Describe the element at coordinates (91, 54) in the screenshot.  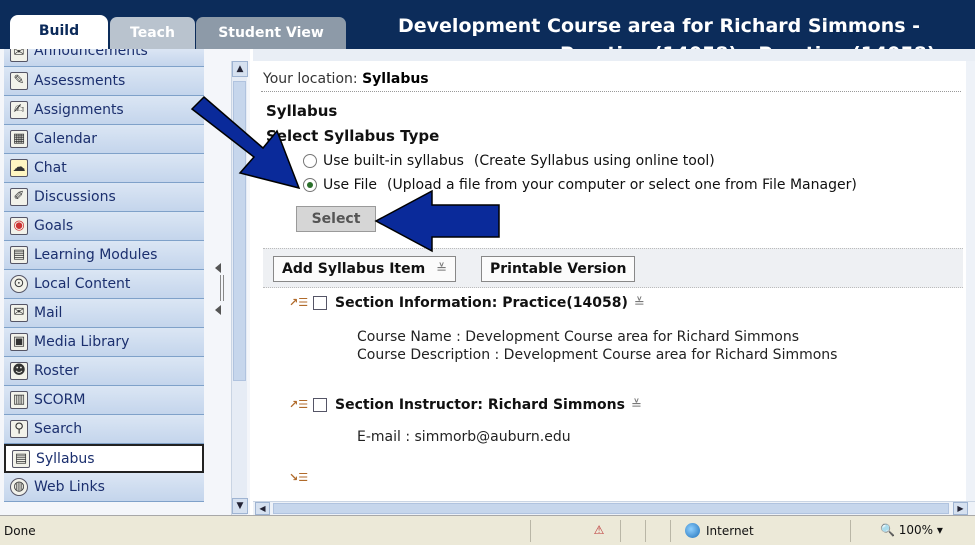
I see `sidebar-item-label: Announcements` at that location.